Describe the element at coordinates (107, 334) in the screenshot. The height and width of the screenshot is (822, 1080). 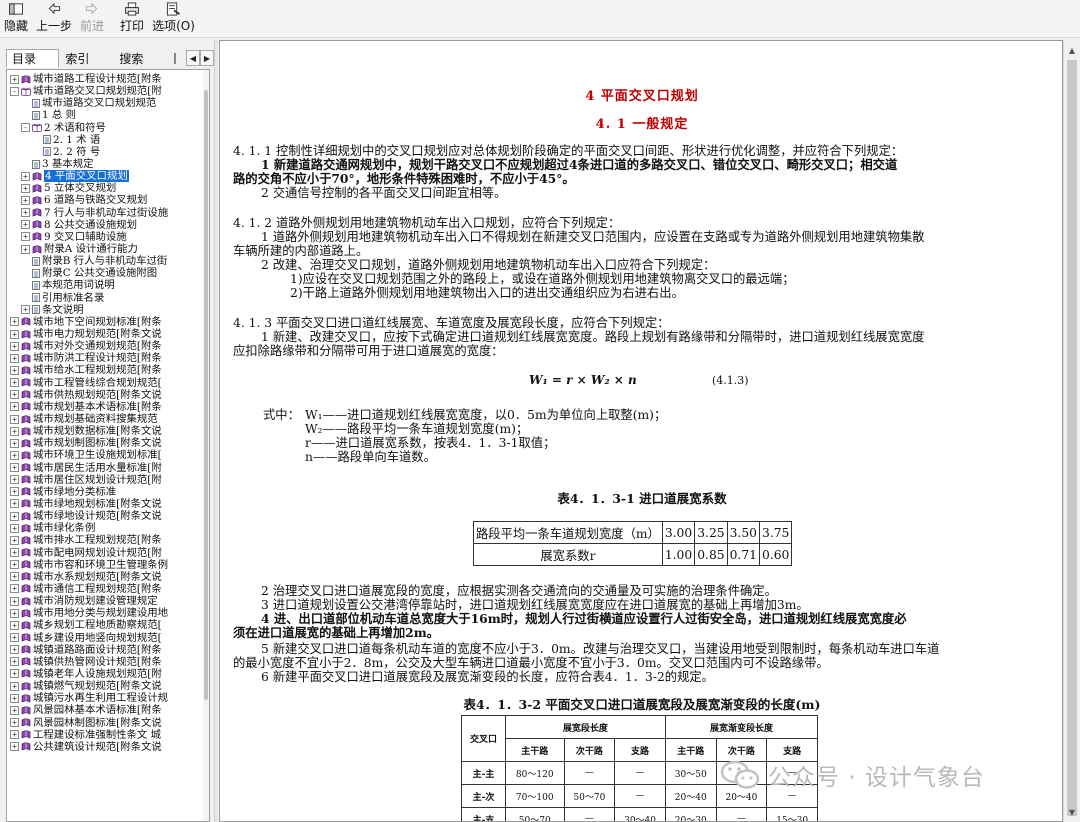
I see `tree-node: + 城市电力规划规范[附条文说` at that location.